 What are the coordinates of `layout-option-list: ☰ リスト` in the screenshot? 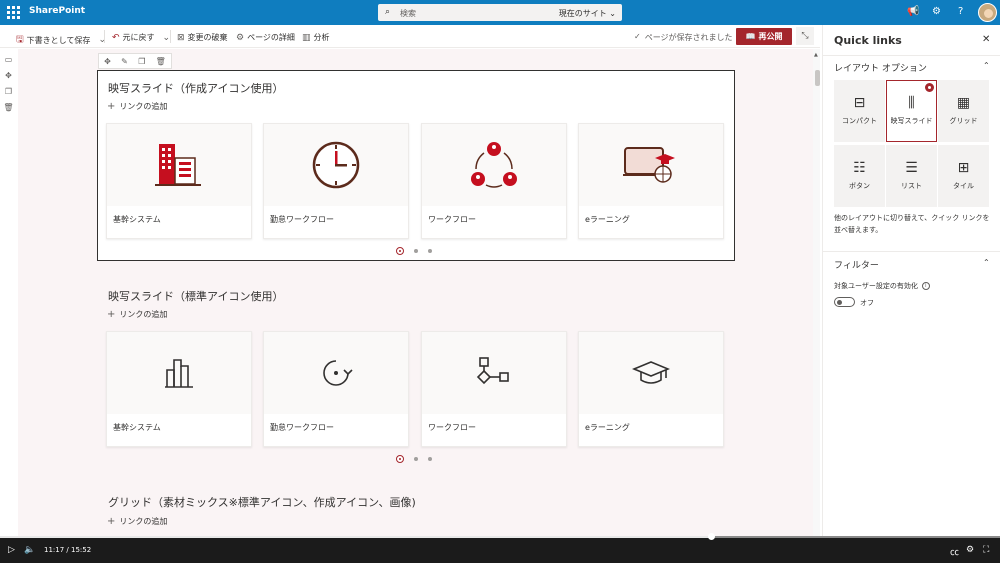 It's located at (911, 176).